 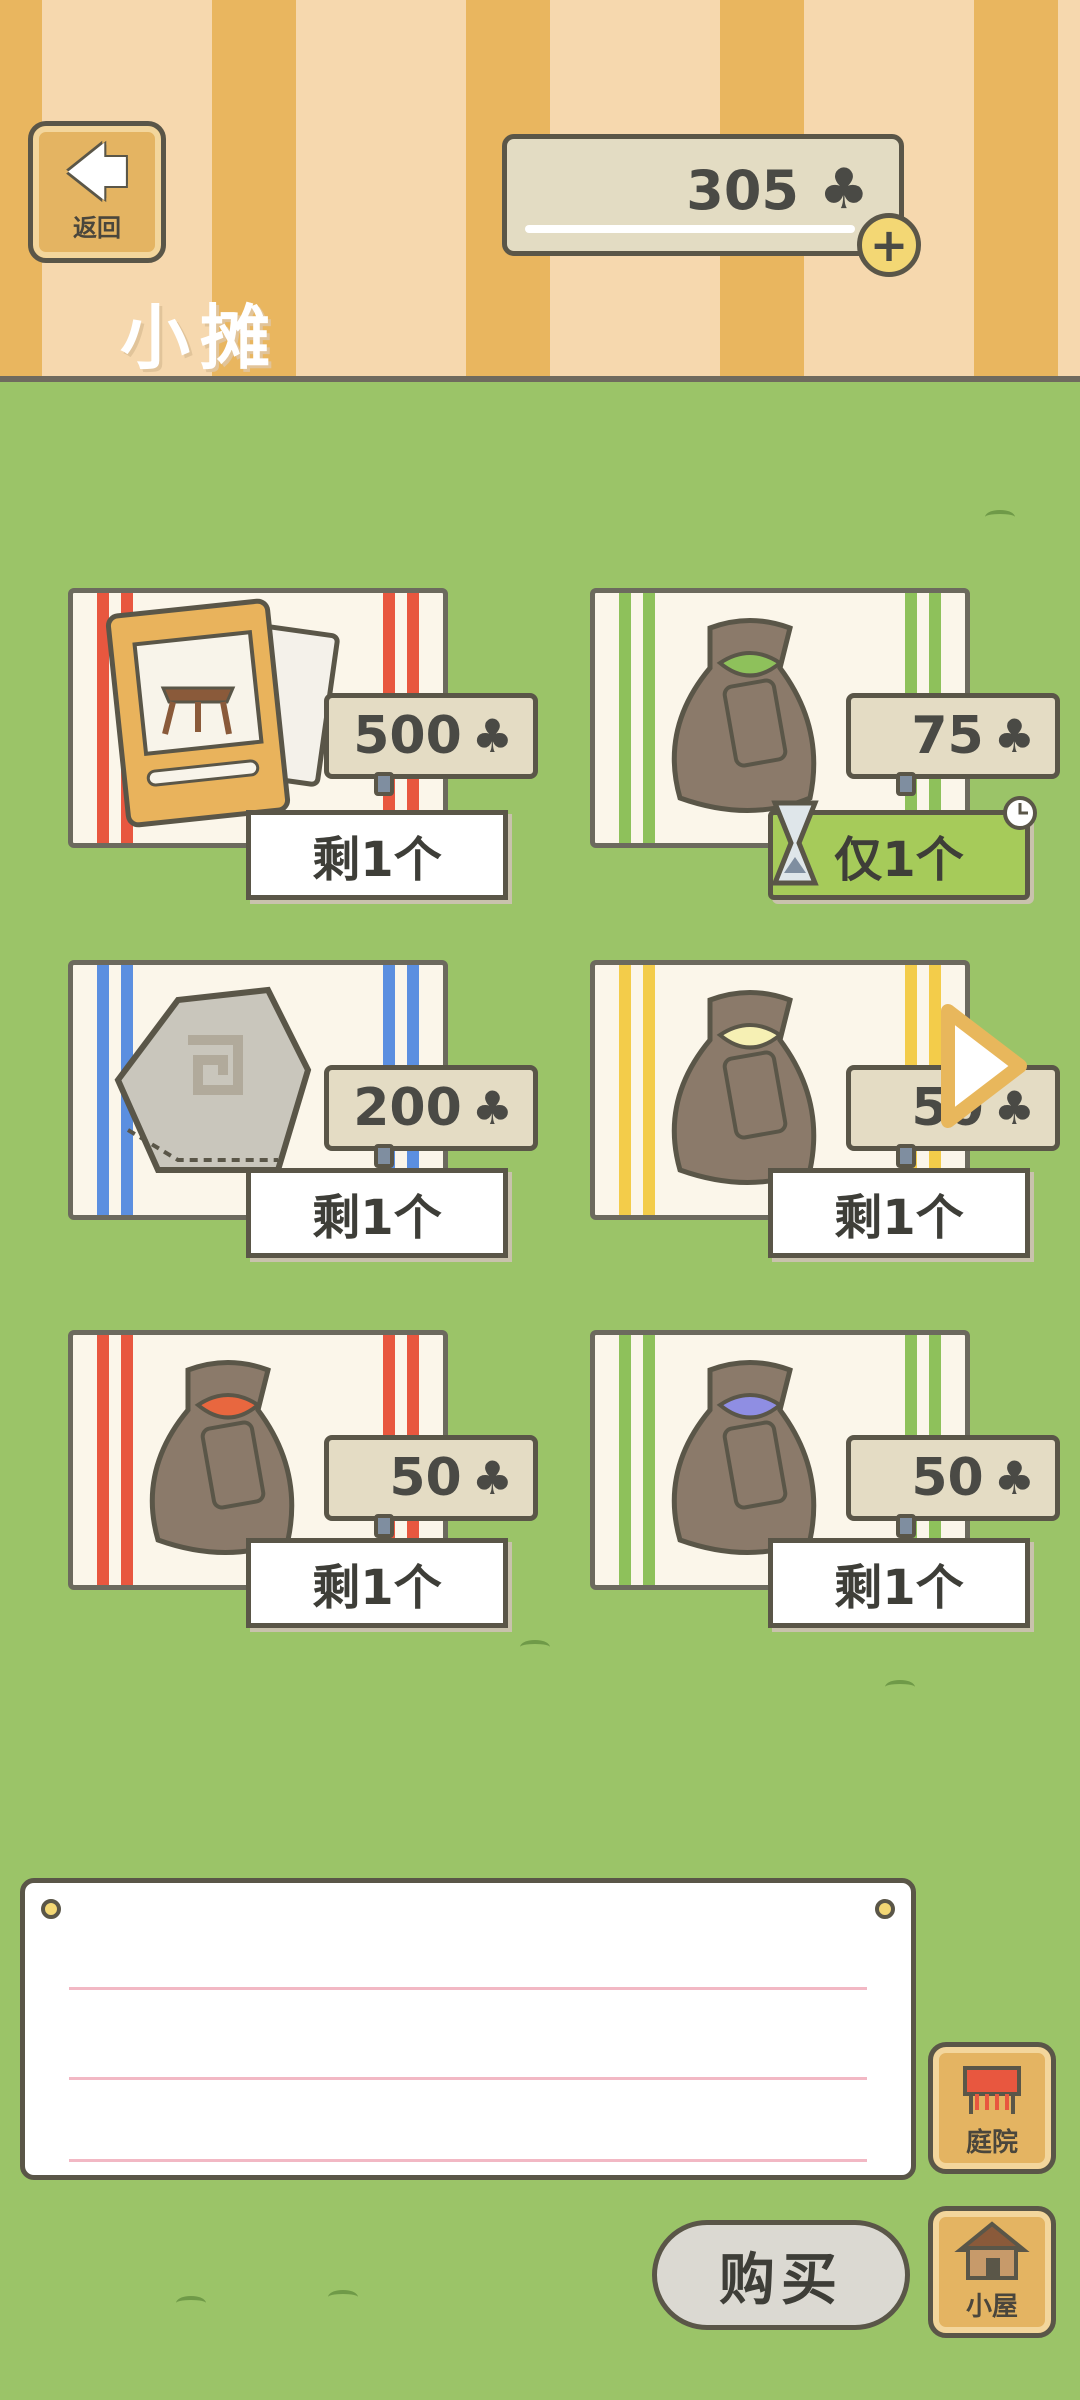 What do you see at coordinates (781, 2275) in the screenshot?
I see `buy-button: 购买` at bounding box center [781, 2275].